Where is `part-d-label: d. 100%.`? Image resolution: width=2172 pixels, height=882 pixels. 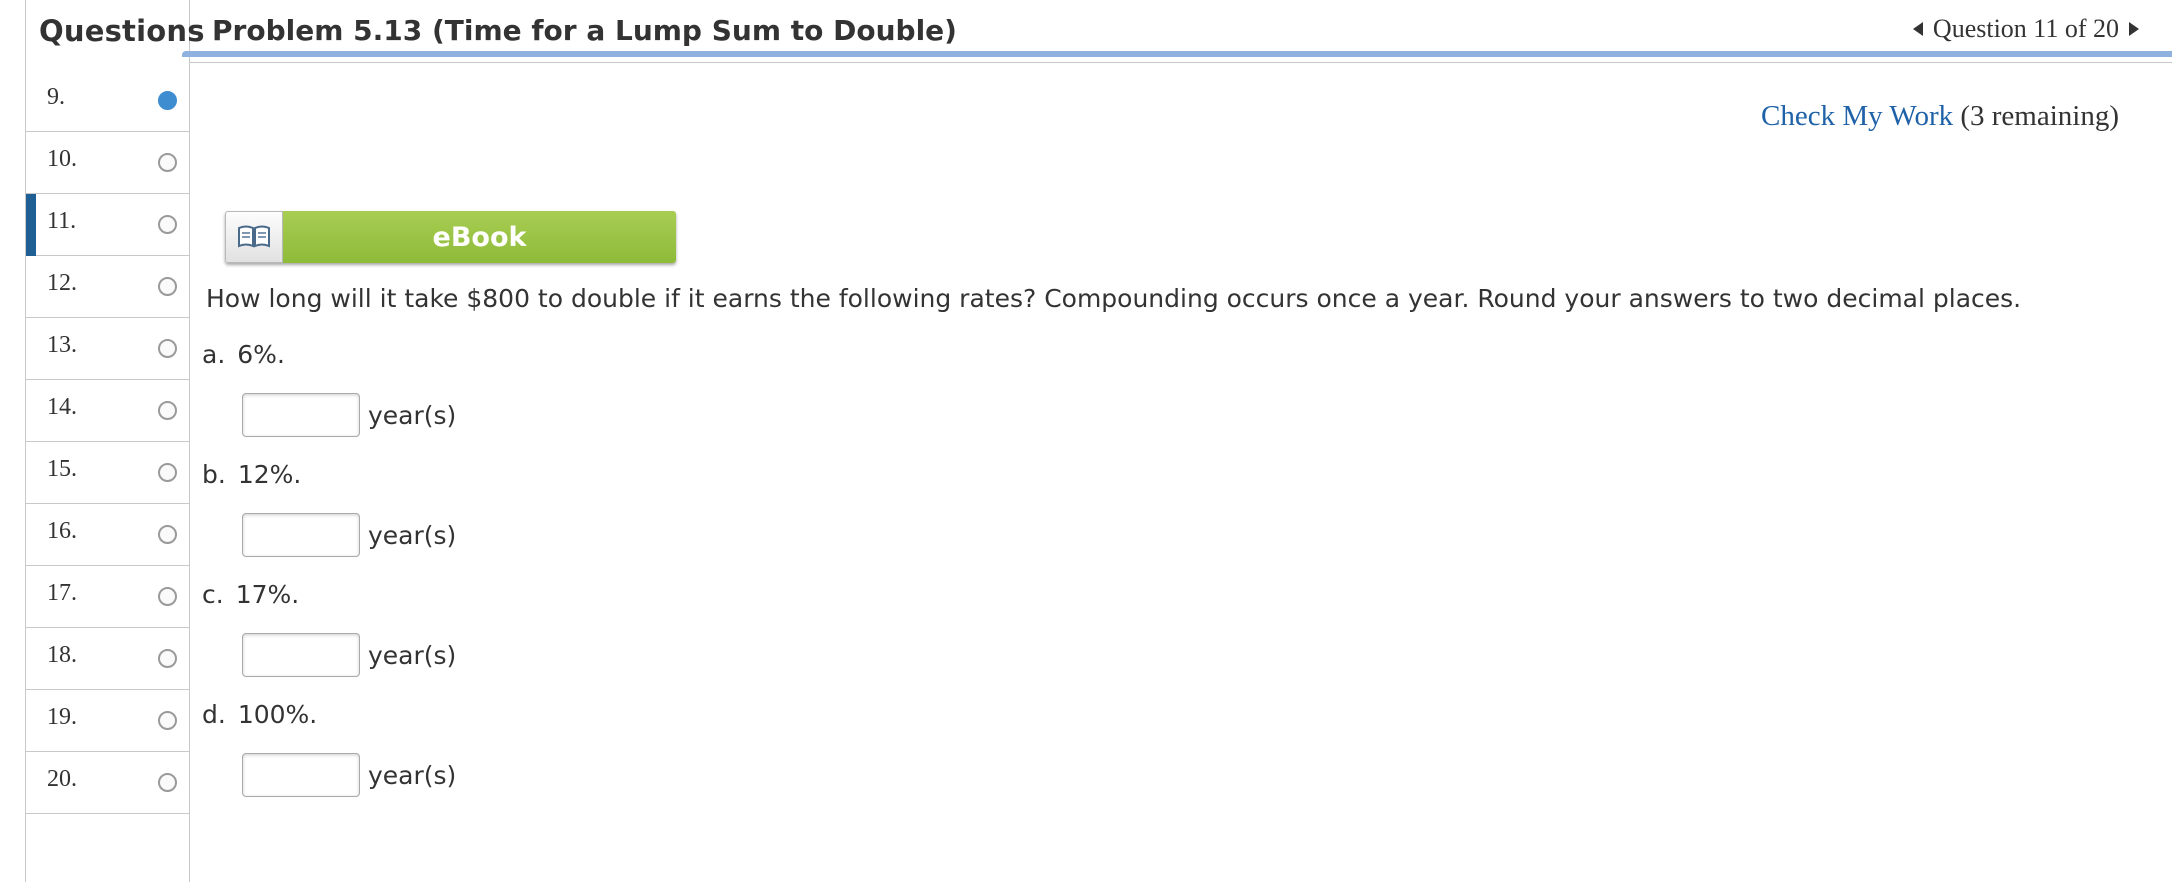 part-d-label: d. 100%. is located at coordinates (259, 714).